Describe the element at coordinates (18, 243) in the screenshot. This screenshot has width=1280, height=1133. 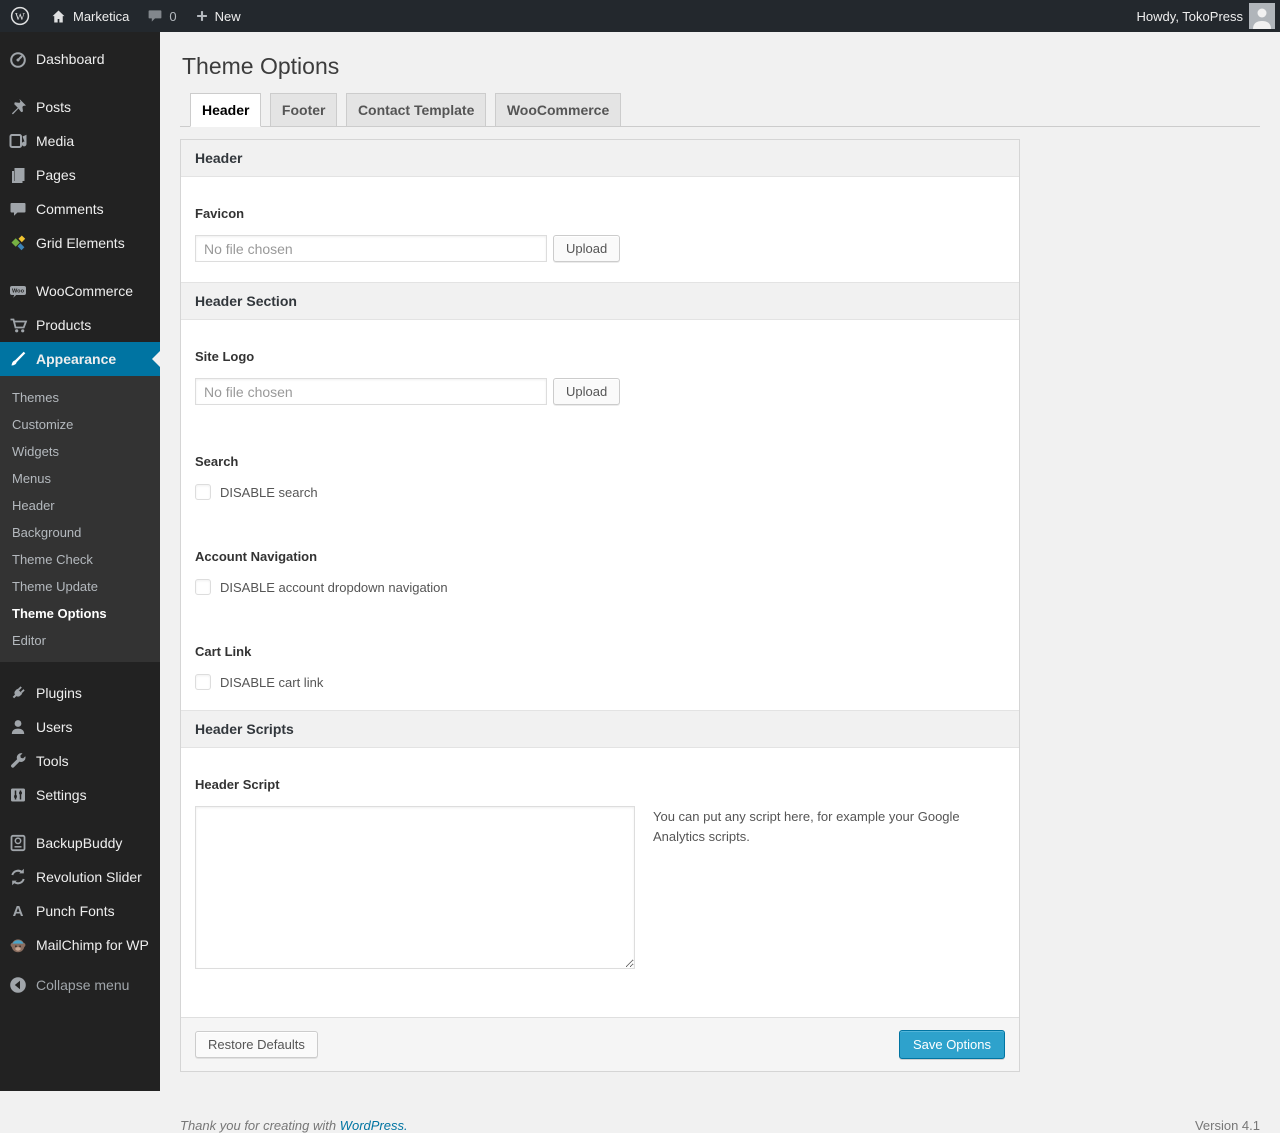
I see `grid-elements-icon` at that location.